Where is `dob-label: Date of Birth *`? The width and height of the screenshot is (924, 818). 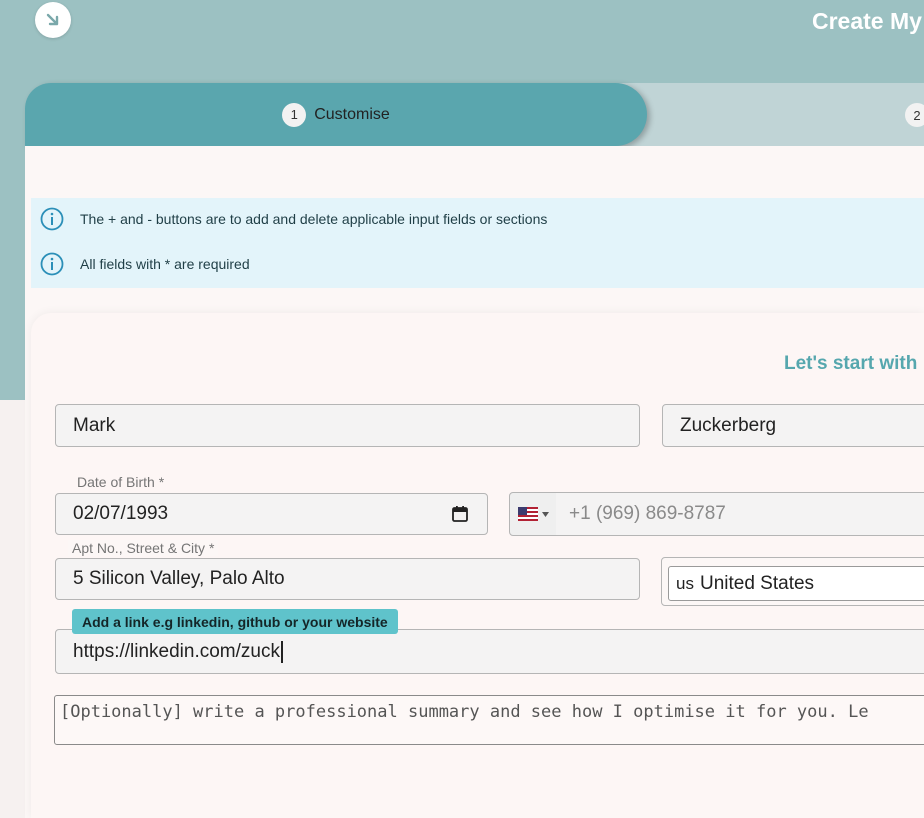 dob-label: Date of Birth * is located at coordinates (121, 482).